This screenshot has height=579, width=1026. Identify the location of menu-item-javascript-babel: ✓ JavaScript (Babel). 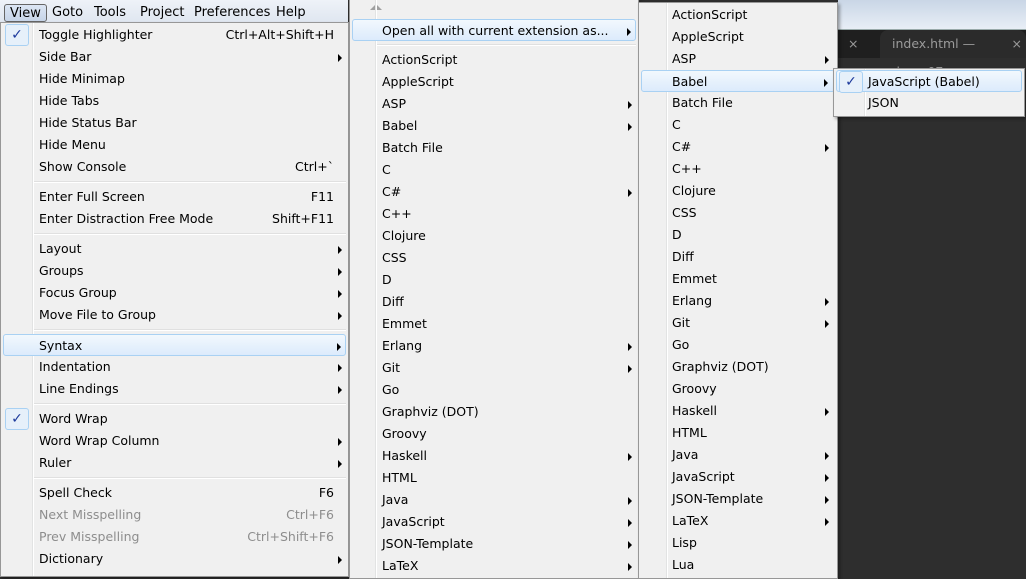
(929, 81).